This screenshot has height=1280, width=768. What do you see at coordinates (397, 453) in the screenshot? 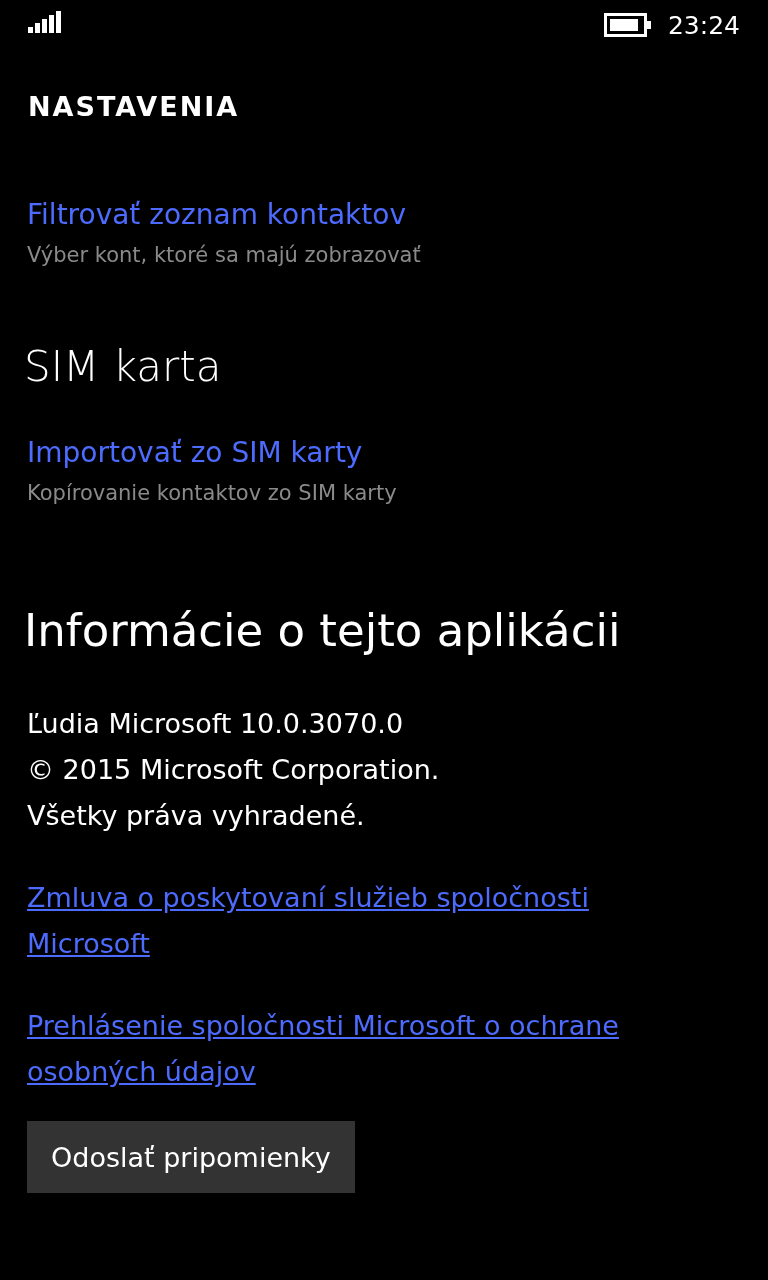
I see `setting-link: Importovať zo SIM karty` at bounding box center [397, 453].